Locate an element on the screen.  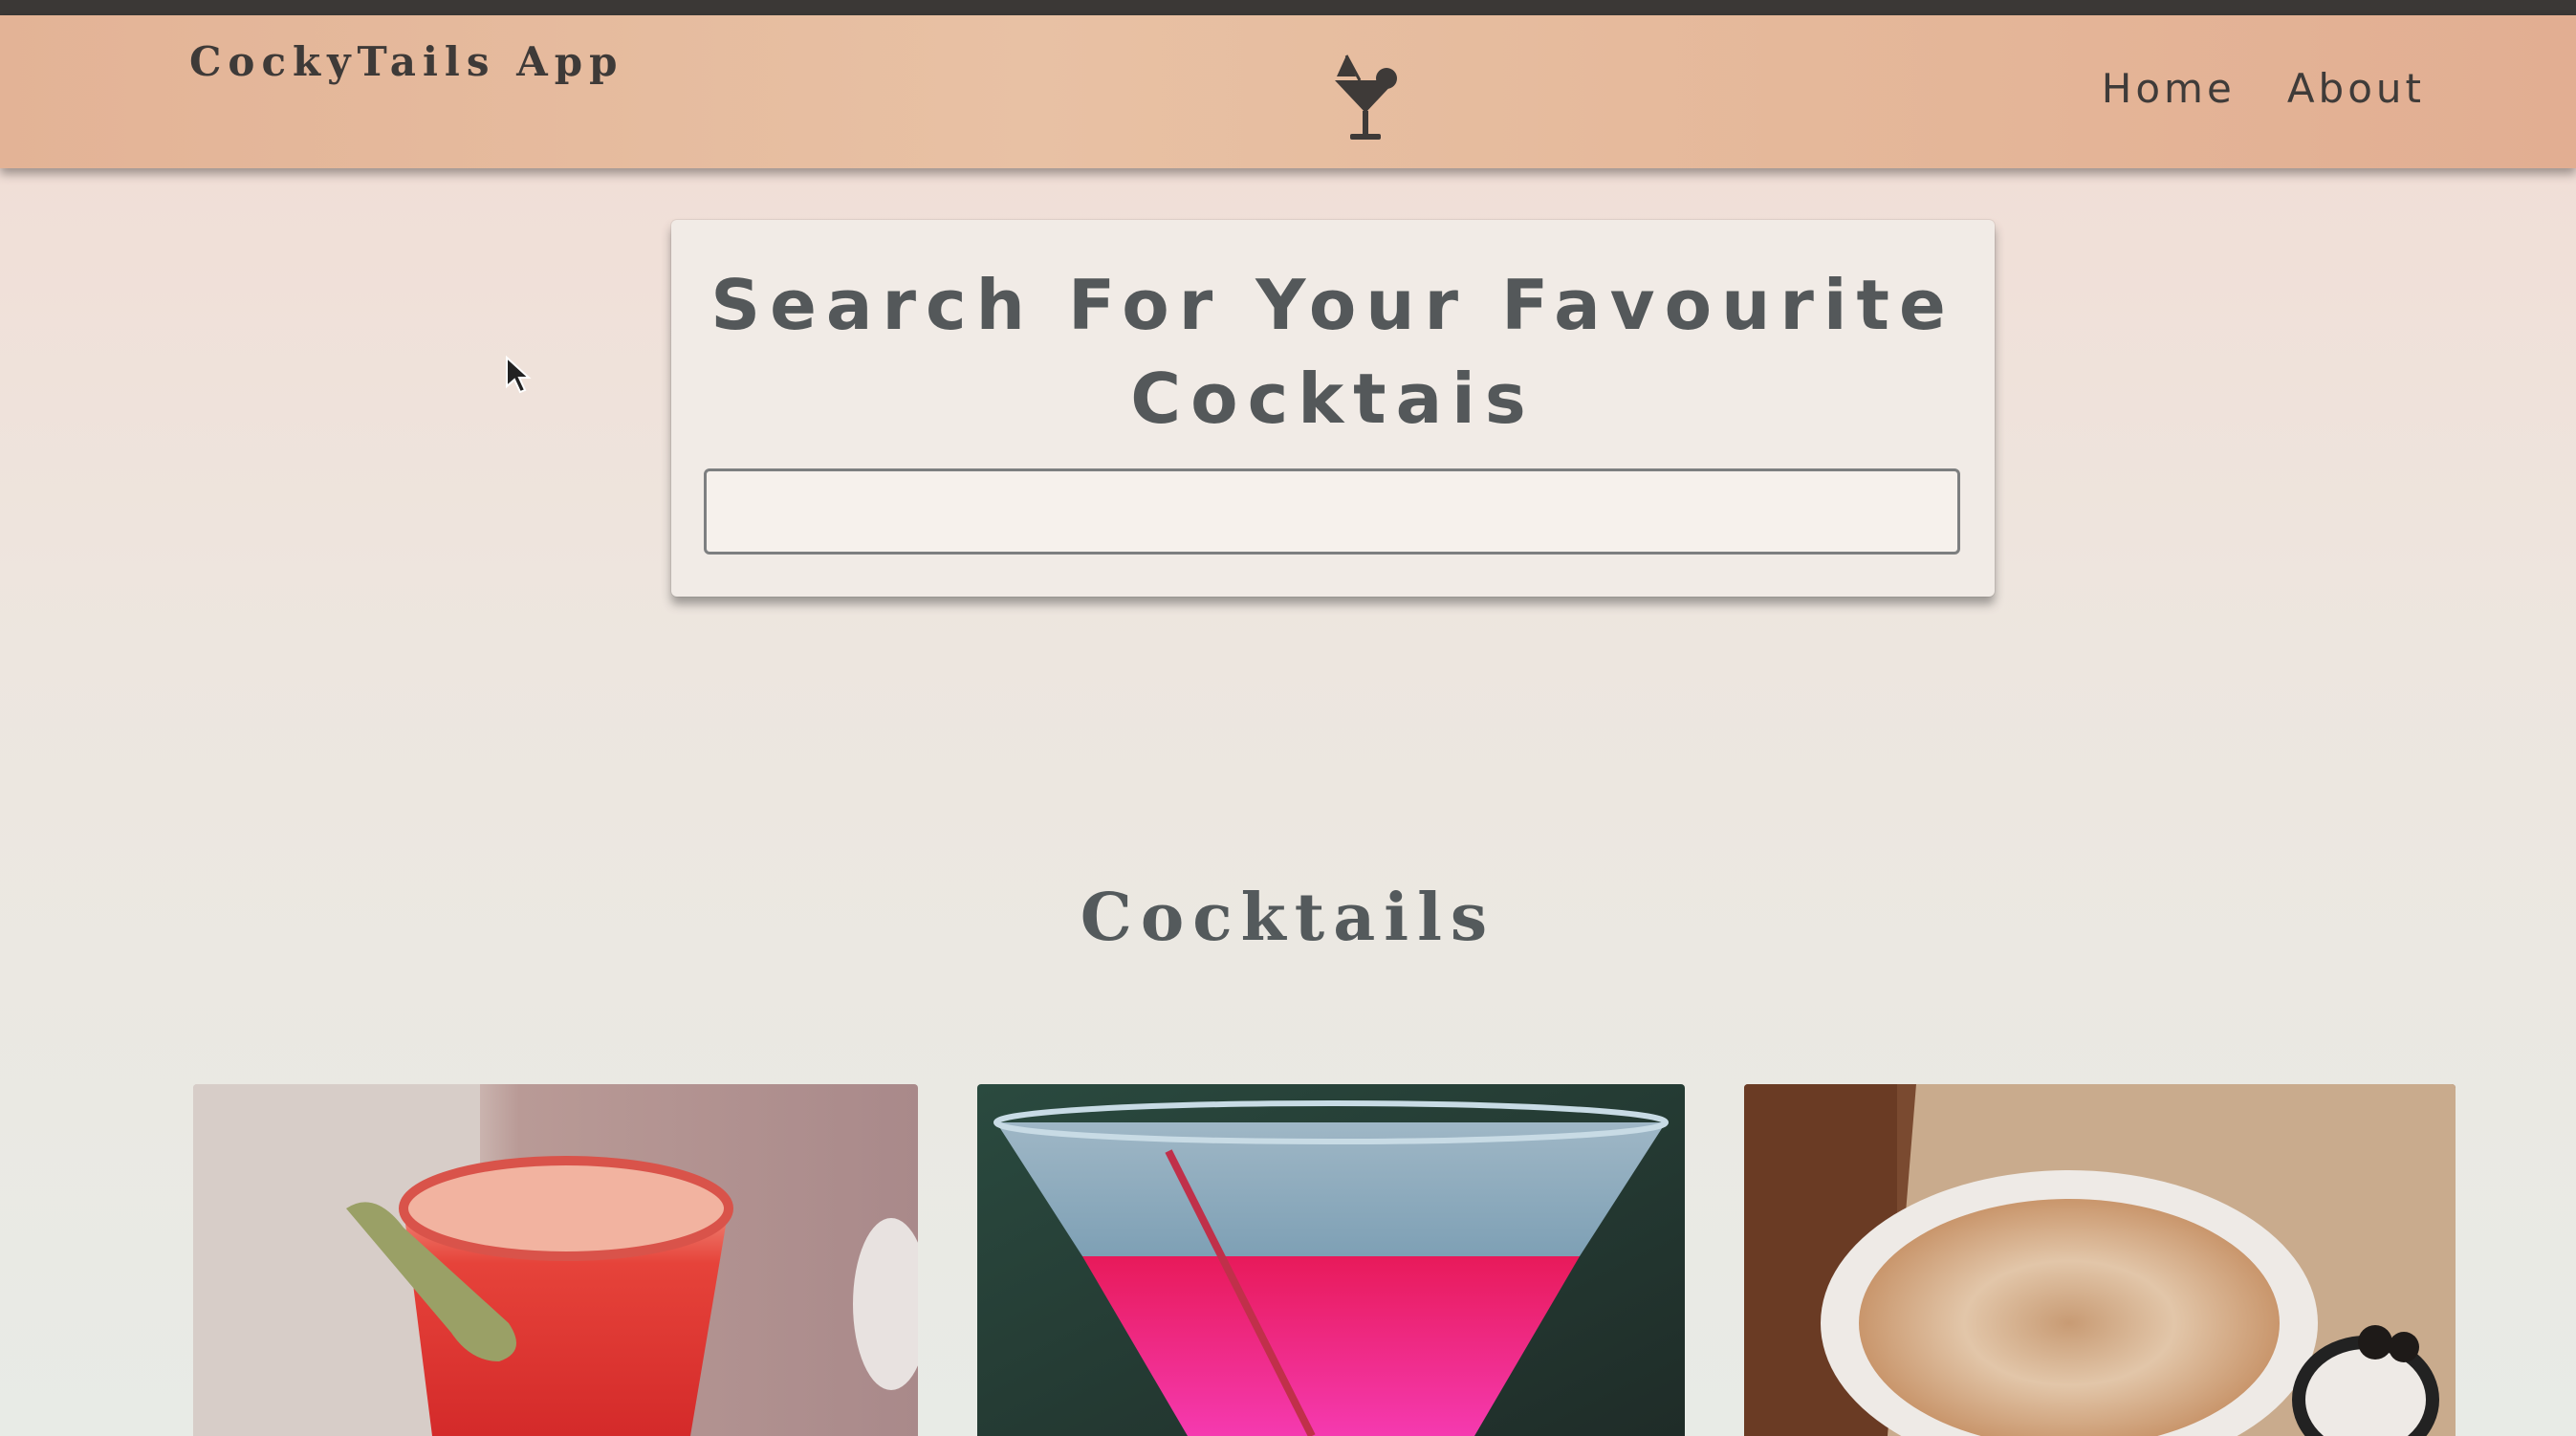
nav-about-link: About is located at coordinates (2356, 88).